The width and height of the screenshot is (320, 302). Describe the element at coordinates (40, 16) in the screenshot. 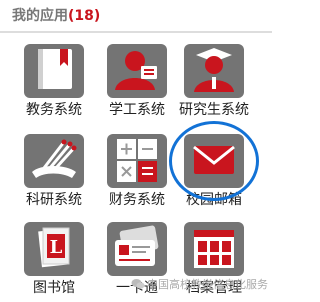

I see `section-title: 我的应用` at that location.